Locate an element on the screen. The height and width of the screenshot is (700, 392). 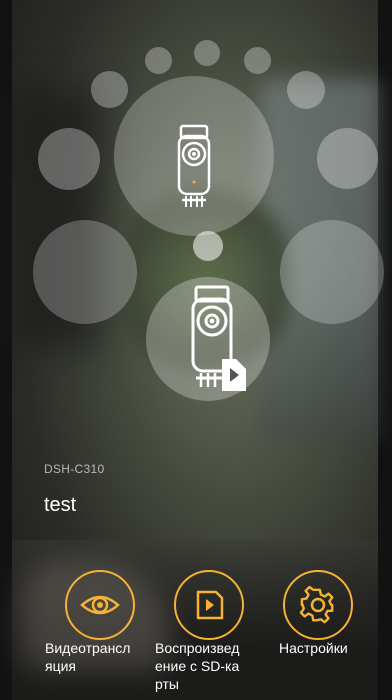
settings-label: Настройки is located at coordinates (313, 648).